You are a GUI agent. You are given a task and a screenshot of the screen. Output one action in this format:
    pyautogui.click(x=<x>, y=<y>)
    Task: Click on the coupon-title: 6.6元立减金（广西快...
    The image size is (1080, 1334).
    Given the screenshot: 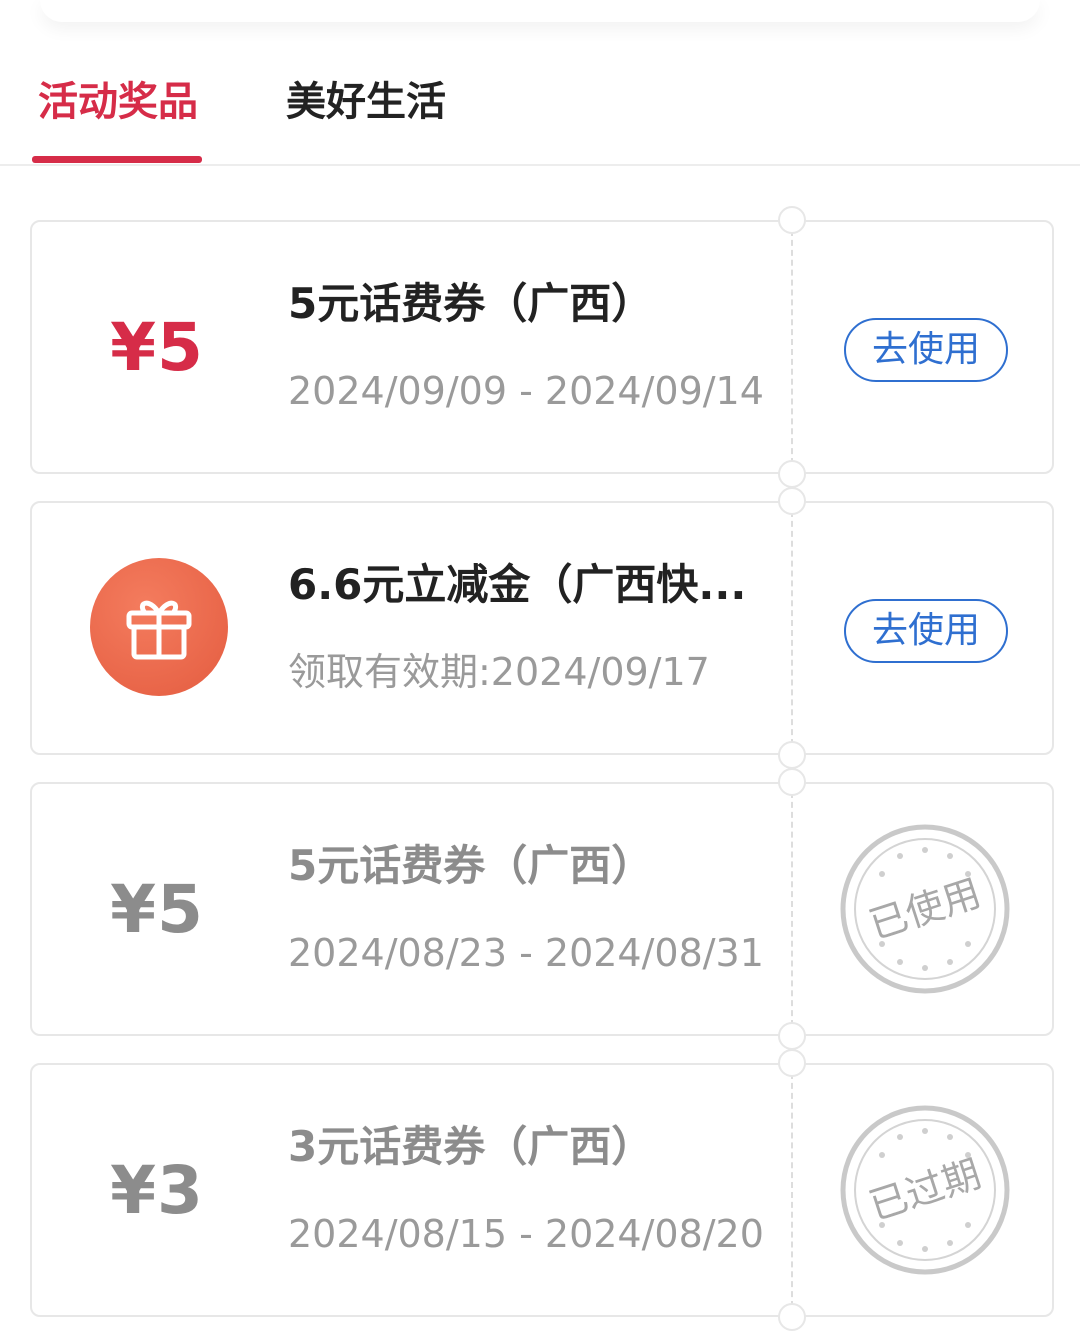 What is the action you would take?
    pyautogui.click(x=517, y=584)
    